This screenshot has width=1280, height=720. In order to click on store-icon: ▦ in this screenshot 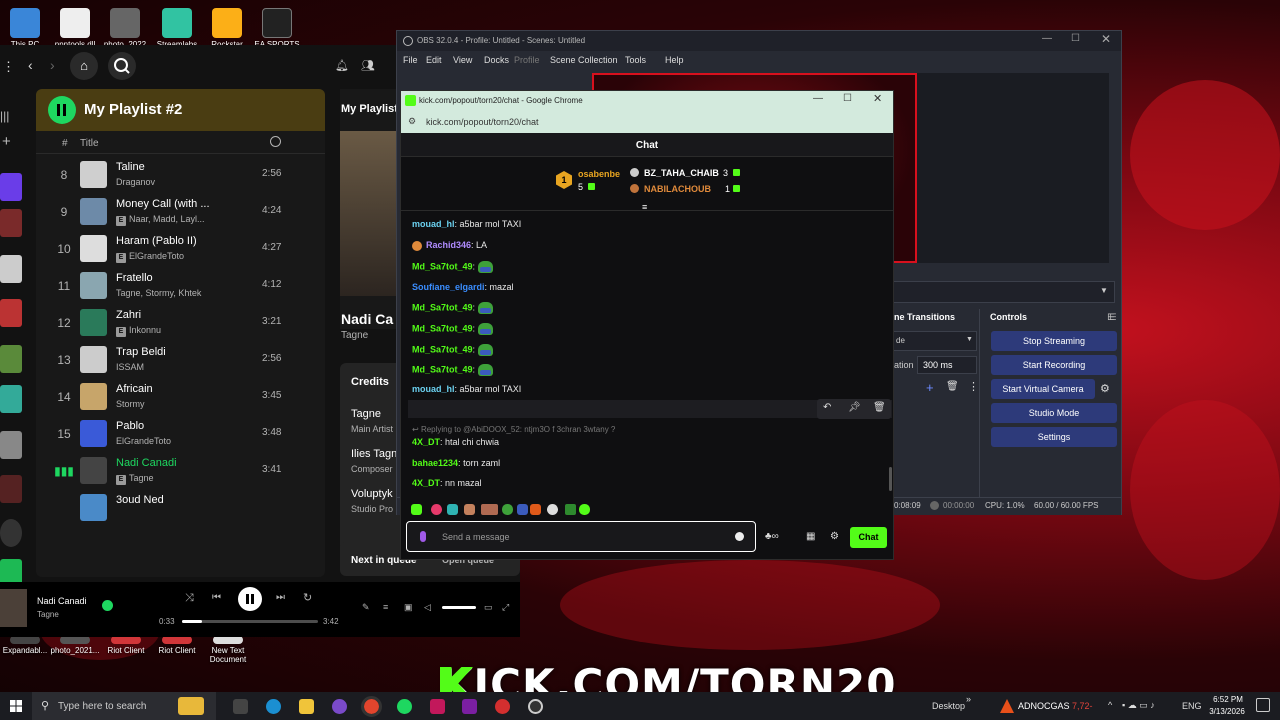, I will do `click(810, 536)`.